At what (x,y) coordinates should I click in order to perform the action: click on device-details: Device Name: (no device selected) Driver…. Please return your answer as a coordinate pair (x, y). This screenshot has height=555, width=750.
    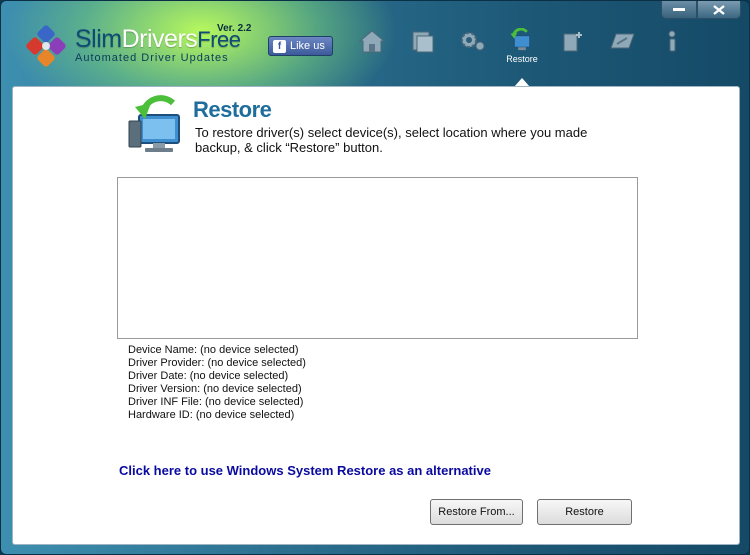
    Looking at the image, I should click on (217, 383).